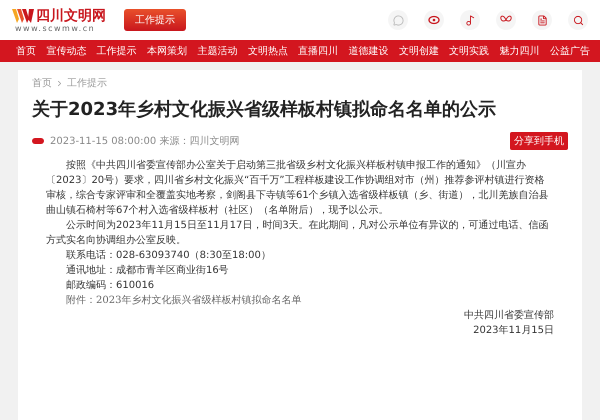 This screenshot has height=420, width=600. What do you see at coordinates (59, 83) in the screenshot?
I see `chevron-icon` at bounding box center [59, 83].